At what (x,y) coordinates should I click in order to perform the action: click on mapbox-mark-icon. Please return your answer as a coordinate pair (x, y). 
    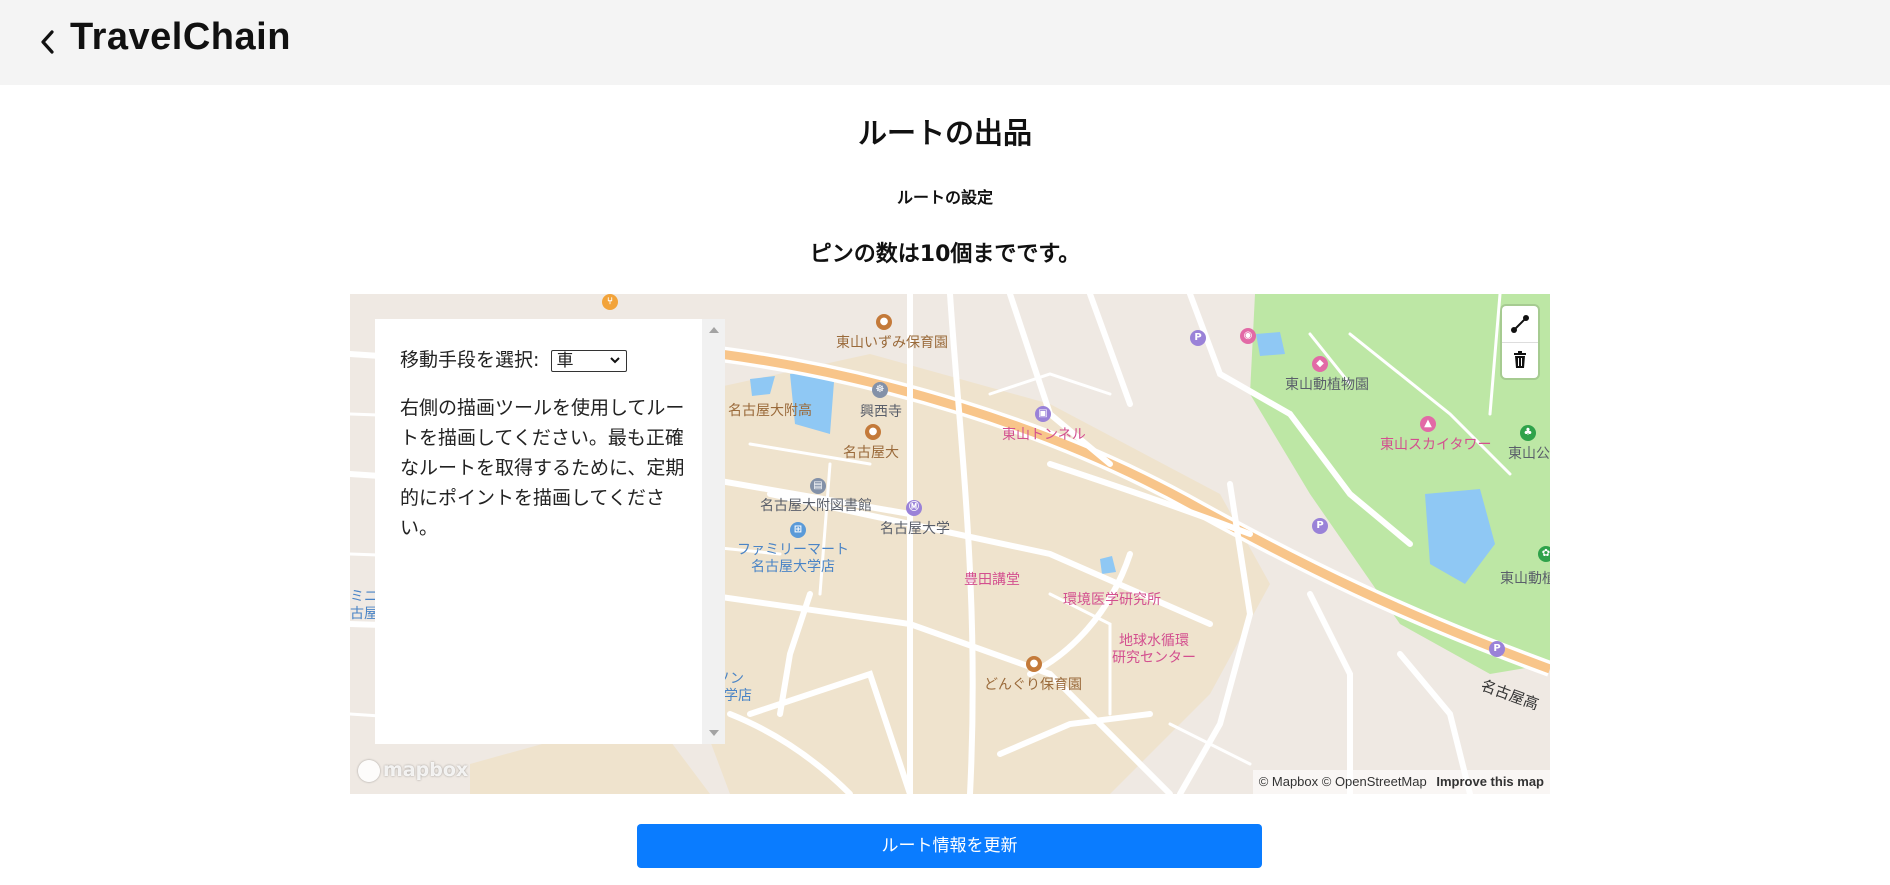
    Looking at the image, I should click on (369, 770).